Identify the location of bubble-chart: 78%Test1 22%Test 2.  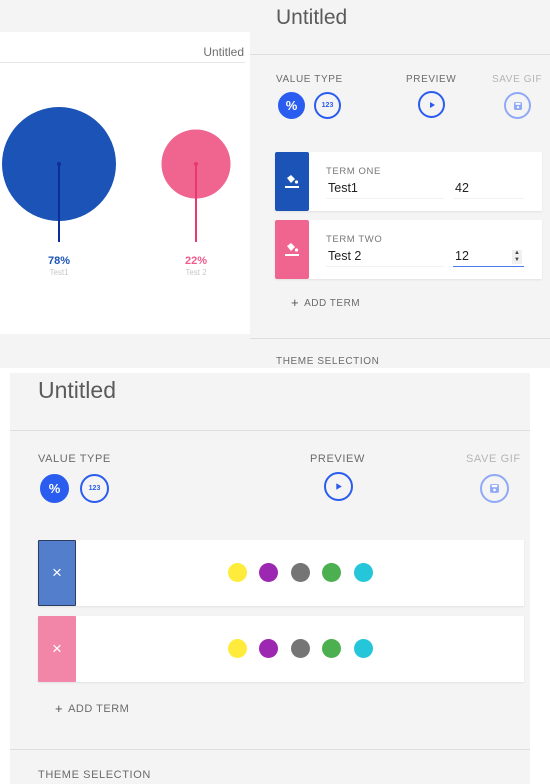
(116, 192).